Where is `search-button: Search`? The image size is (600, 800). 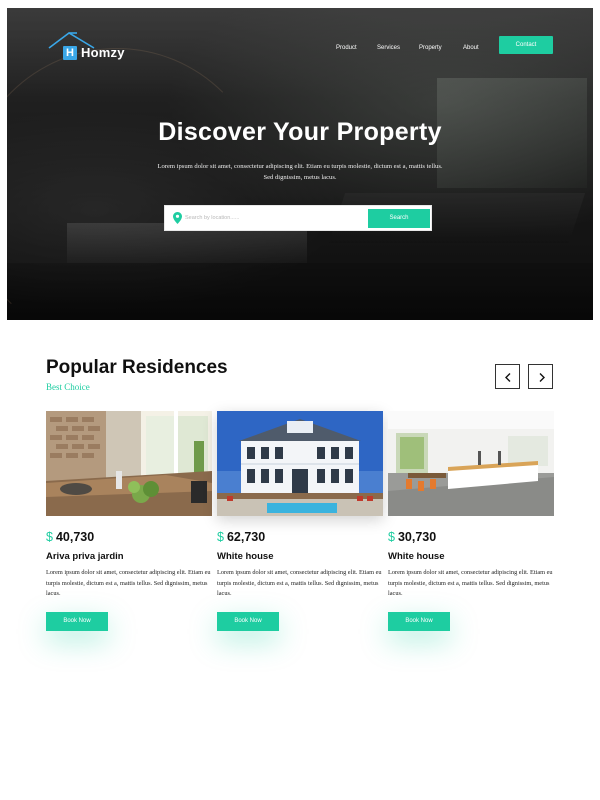 search-button: Search is located at coordinates (399, 218).